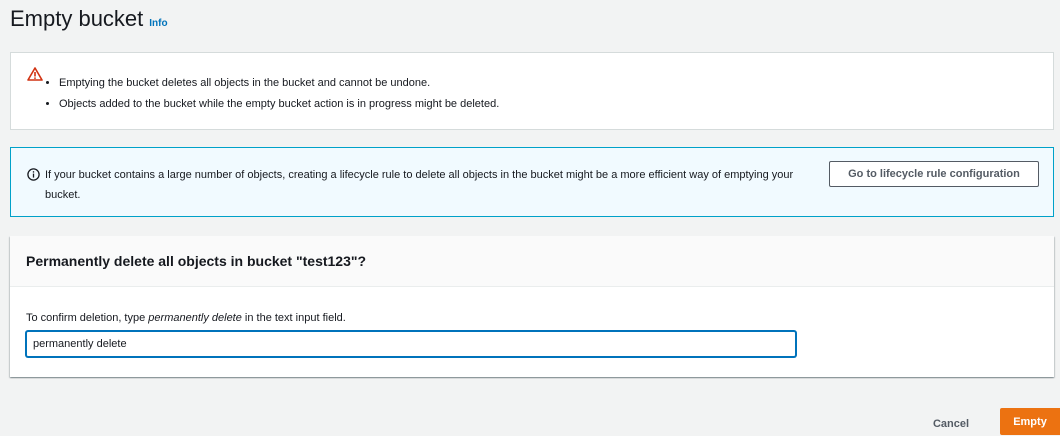 The height and width of the screenshot is (436, 1060). Describe the element at coordinates (934, 174) in the screenshot. I see `lifecycle-rule-button: Go to lifecycle rule configuration` at that location.